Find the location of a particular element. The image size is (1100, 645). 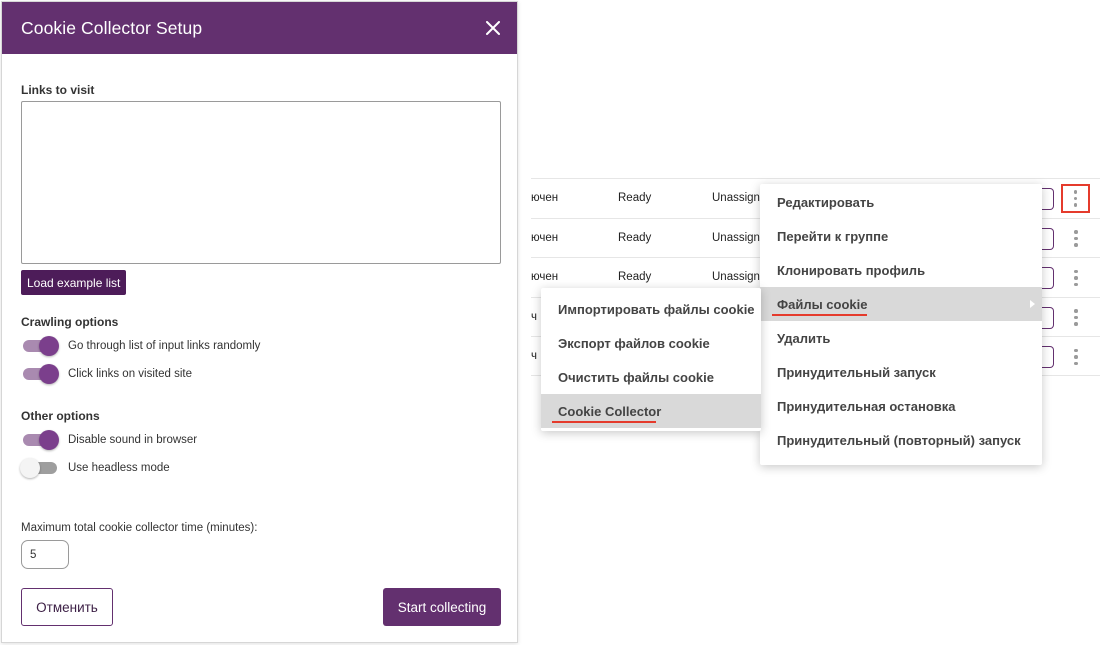

disable-sound-toggle is located at coordinates (40, 440).